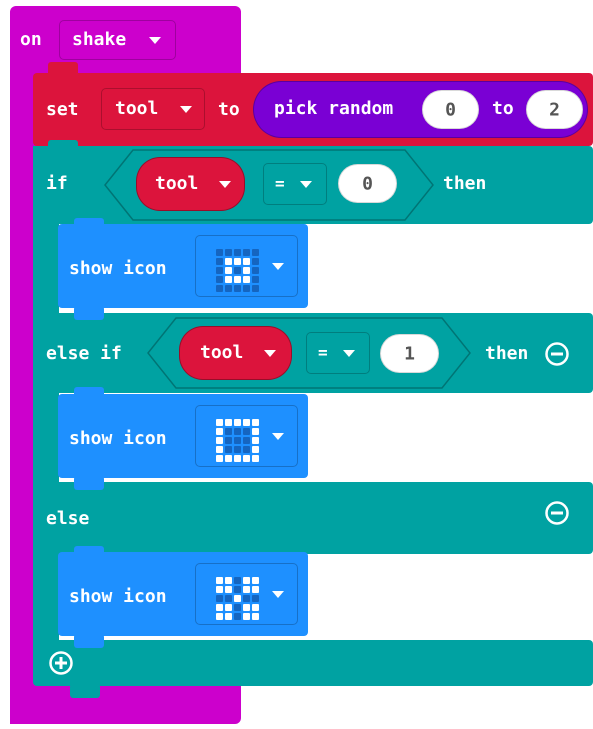 The height and width of the screenshot is (729, 593). I want to click on condition-2-value: 1, so click(409, 353).